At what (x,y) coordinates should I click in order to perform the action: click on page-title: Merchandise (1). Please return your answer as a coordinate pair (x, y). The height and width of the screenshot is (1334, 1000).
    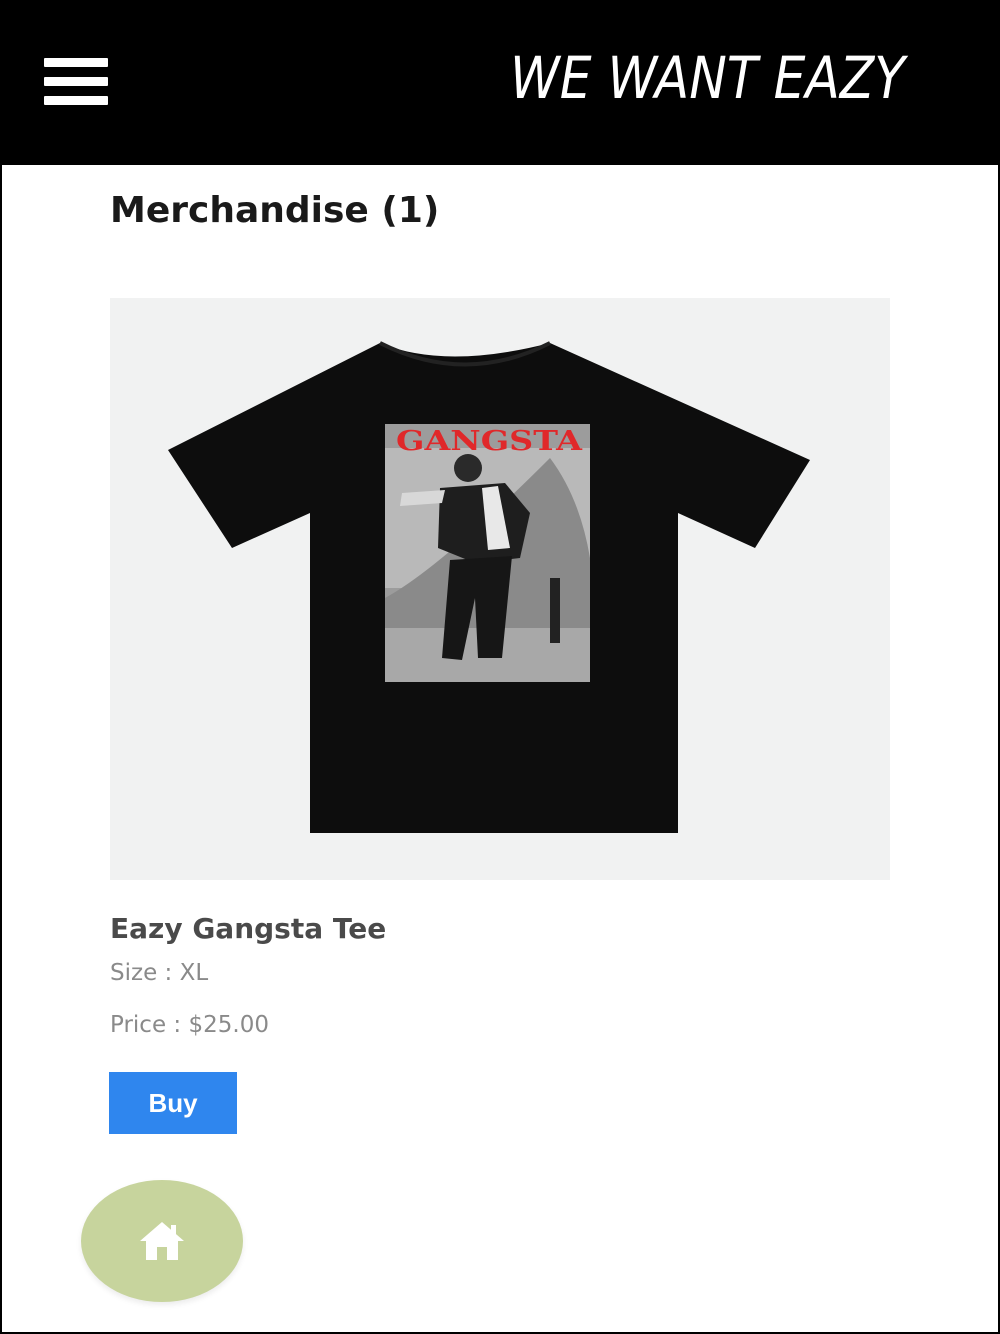
    Looking at the image, I should click on (275, 210).